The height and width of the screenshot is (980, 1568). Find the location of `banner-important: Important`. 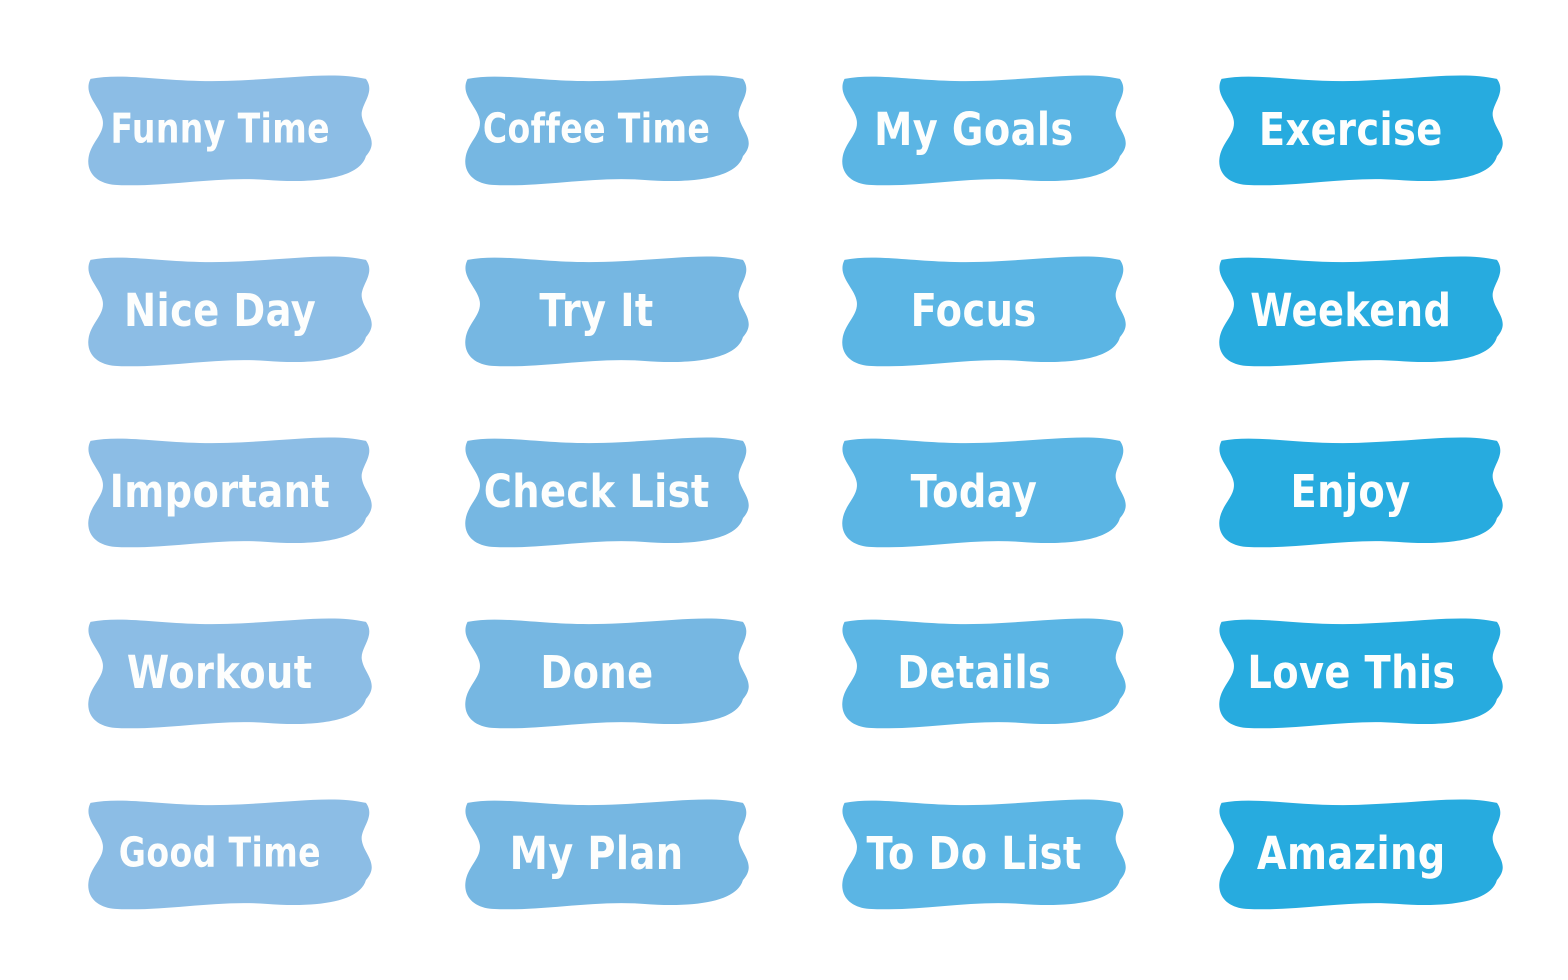

banner-important: Important is located at coordinates (220, 491).